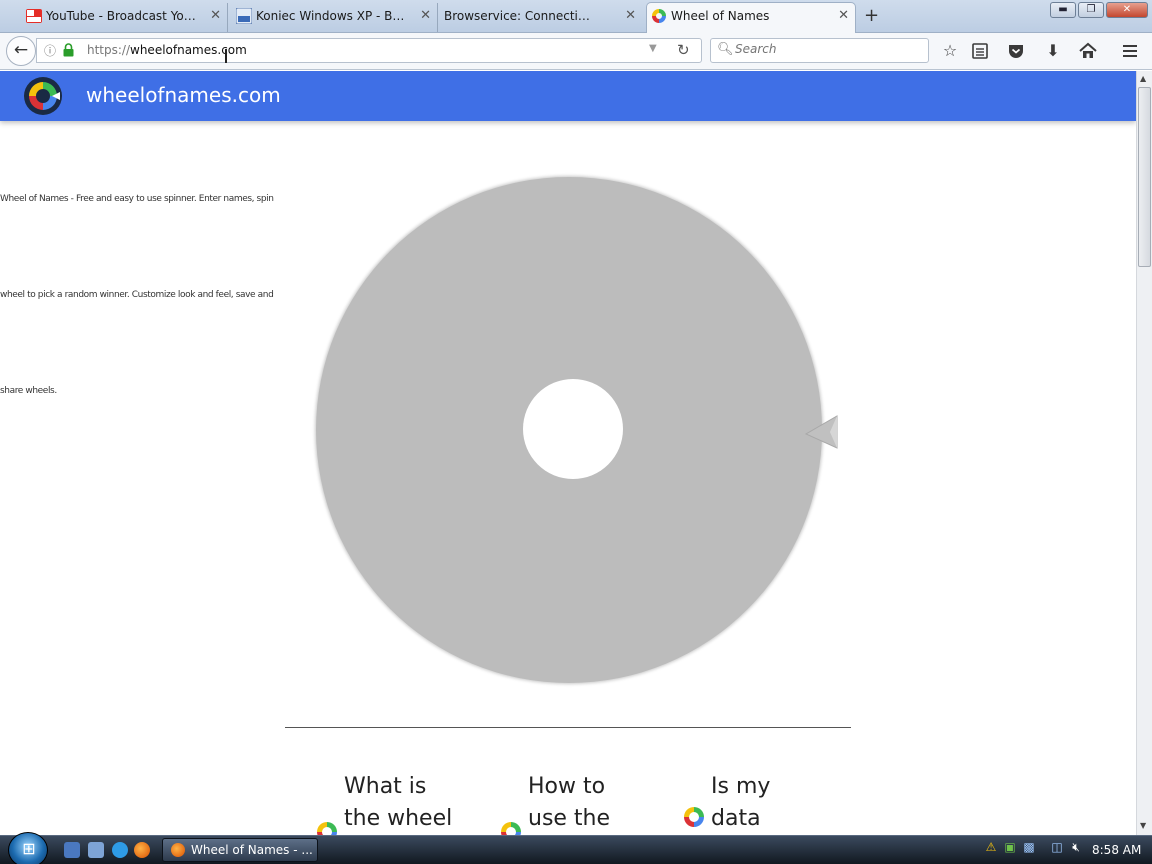  I want to click on wheel-logo-icon, so click(43, 96).